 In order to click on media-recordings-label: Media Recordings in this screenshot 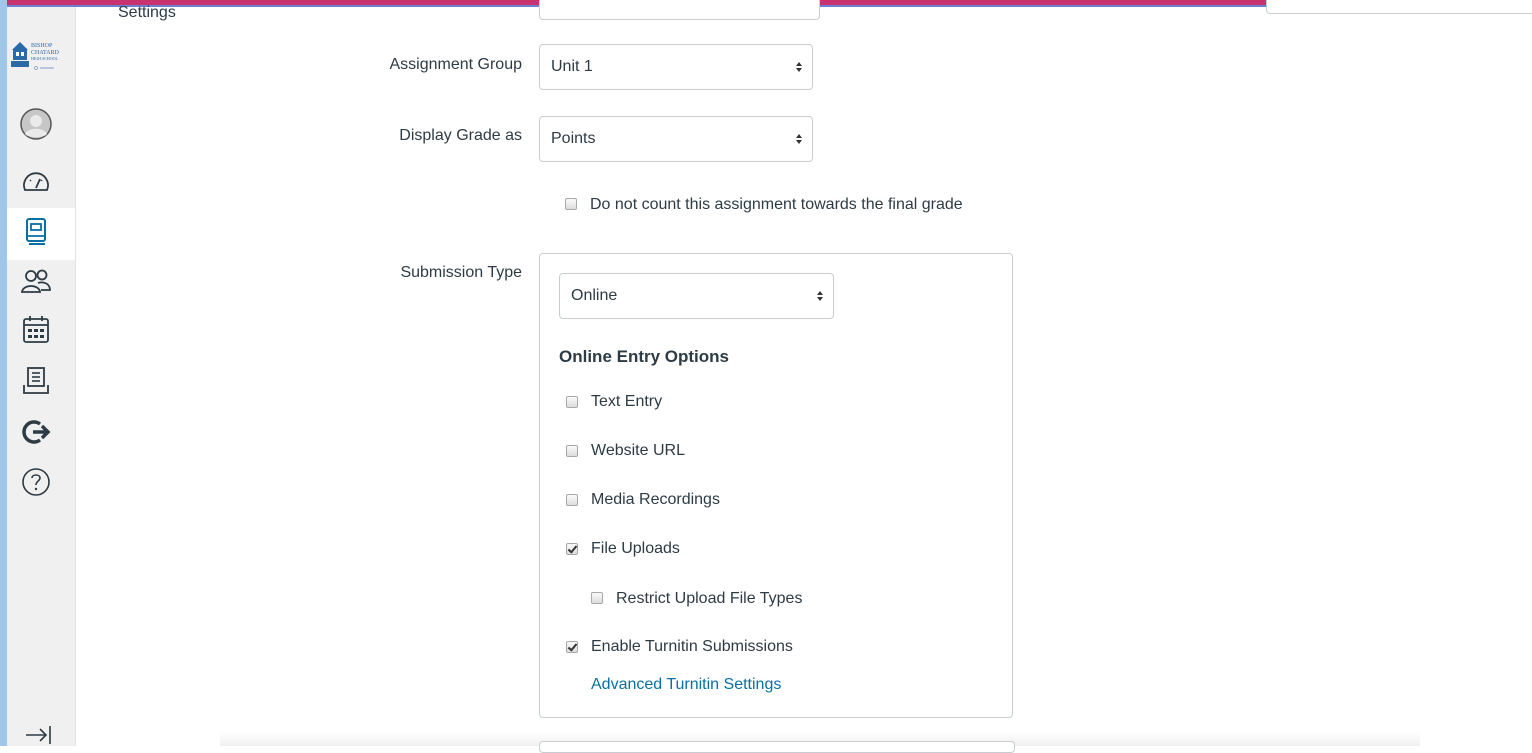, I will do `click(655, 499)`.